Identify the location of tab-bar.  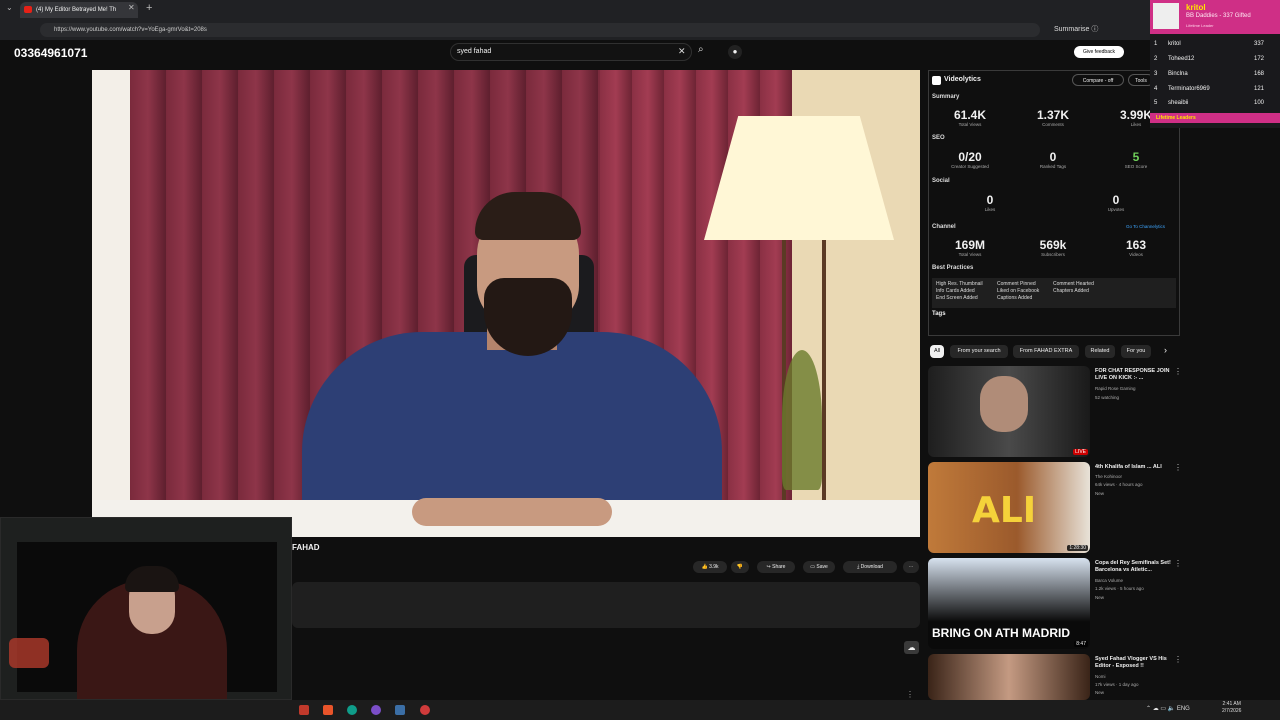
(640, 10).